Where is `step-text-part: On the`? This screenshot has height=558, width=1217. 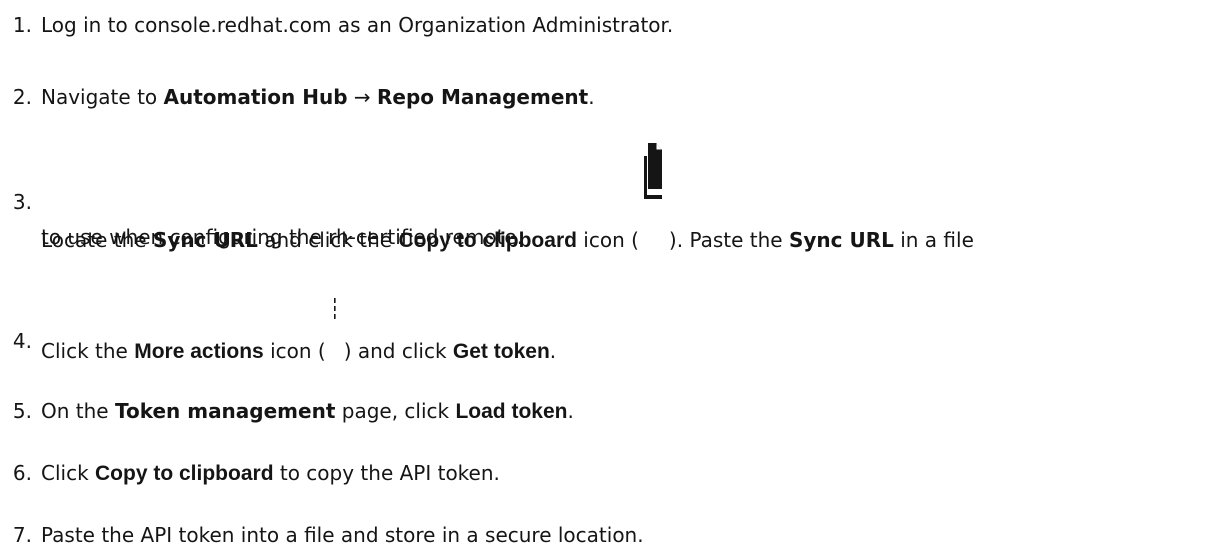
step-text-part: On the is located at coordinates (78, 411).